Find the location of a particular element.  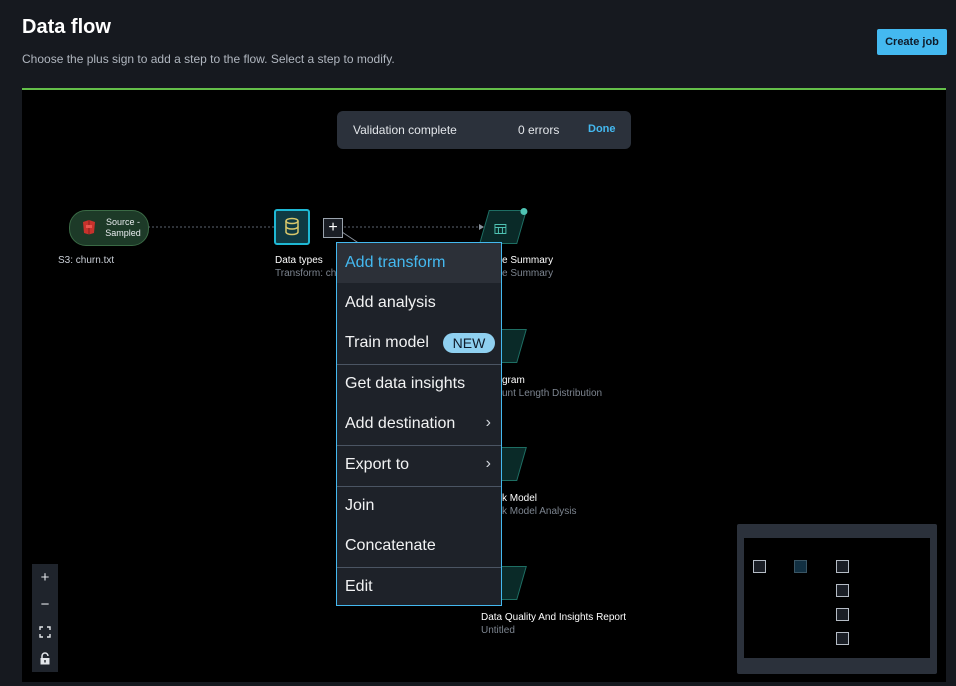

minimap is located at coordinates (837, 599).